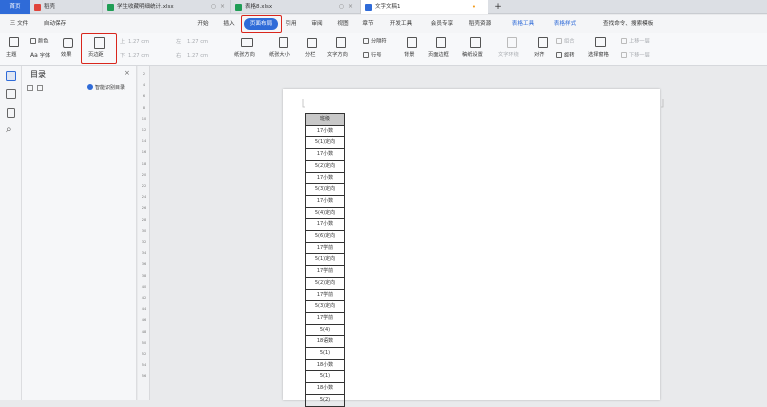 The height and width of the screenshot is (407, 767). Describe the element at coordinates (203, 24) in the screenshot. I see `tab-start: 开始` at that location.